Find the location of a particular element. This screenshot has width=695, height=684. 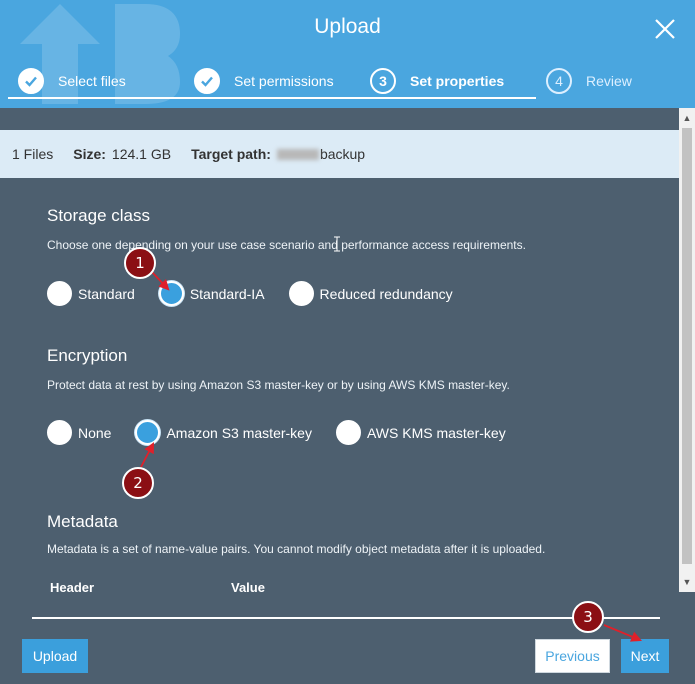

annotation-badge-3: 3 is located at coordinates (588, 617).